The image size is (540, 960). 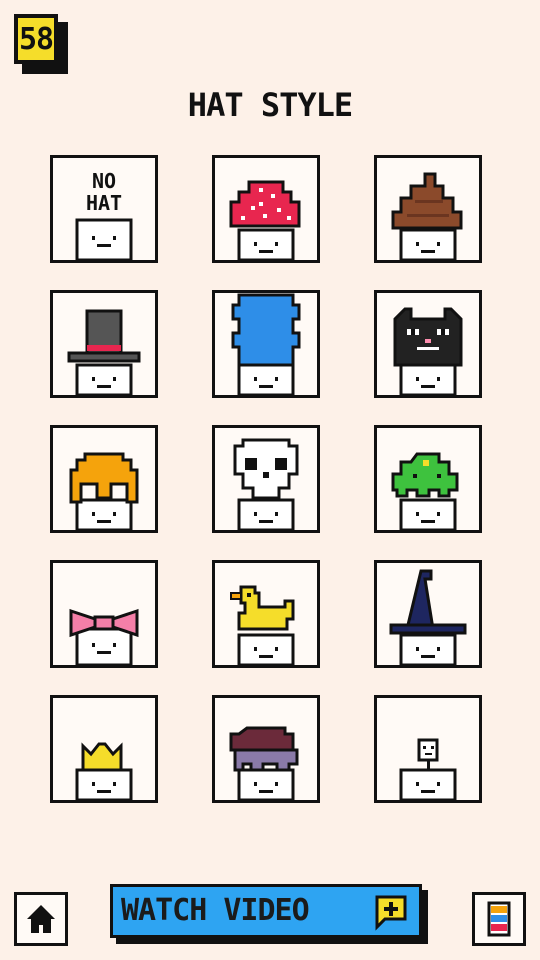 What do you see at coordinates (270, 105) in the screenshot?
I see `page-title: HAT STYLE` at bounding box center [270, 105].